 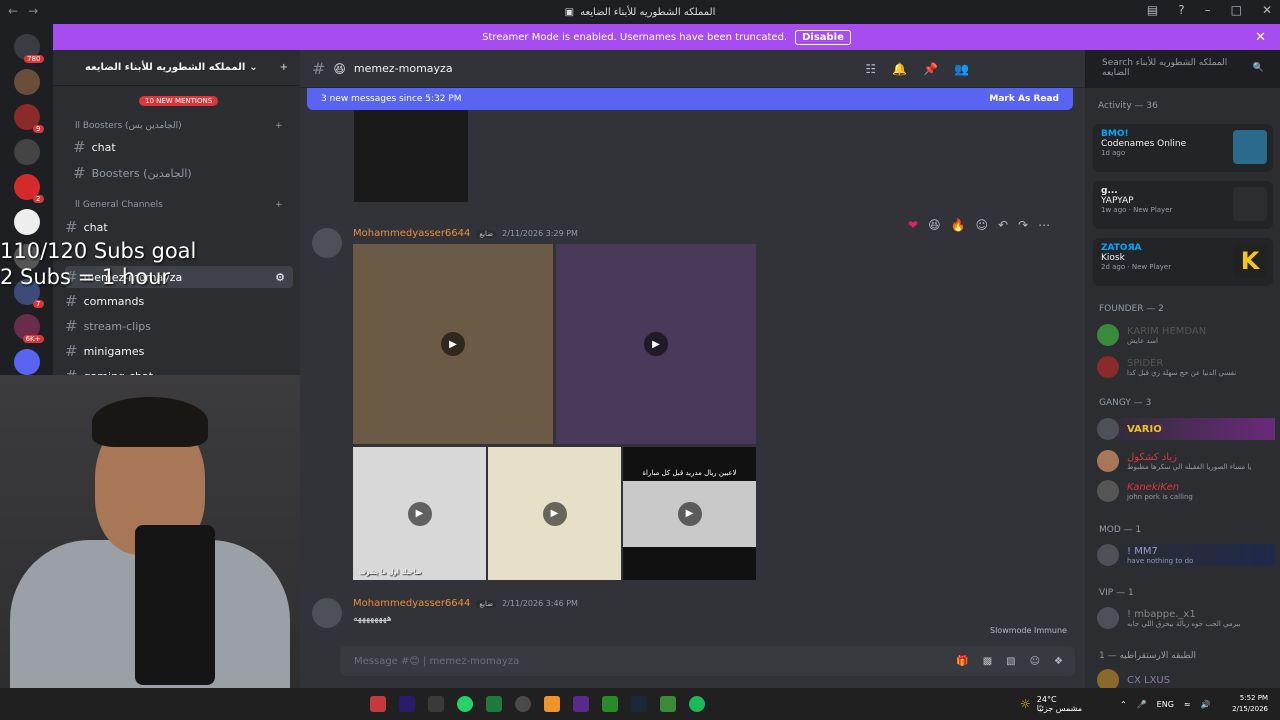 What do you see at coordinates (1183, 205) in the screenshot?
I see `activity-card: g... YAPYAP 1w ago · New Player` at bounding box center [1183, 205].